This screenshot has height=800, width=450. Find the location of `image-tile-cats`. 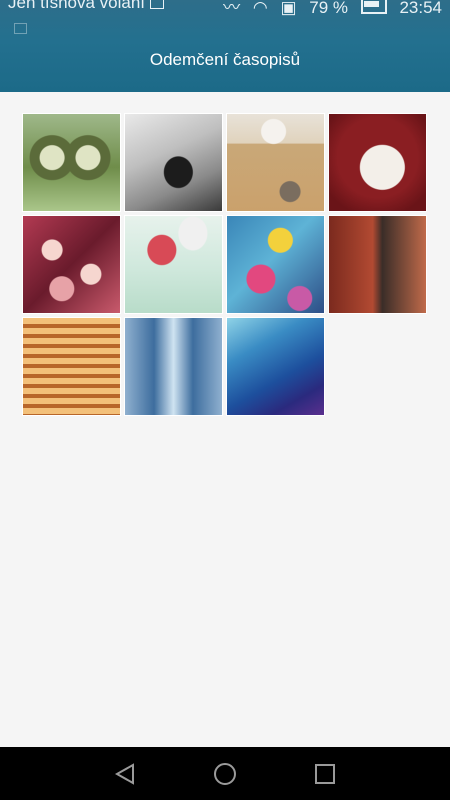

image-tile-cats is located at coordinates (275, 162).